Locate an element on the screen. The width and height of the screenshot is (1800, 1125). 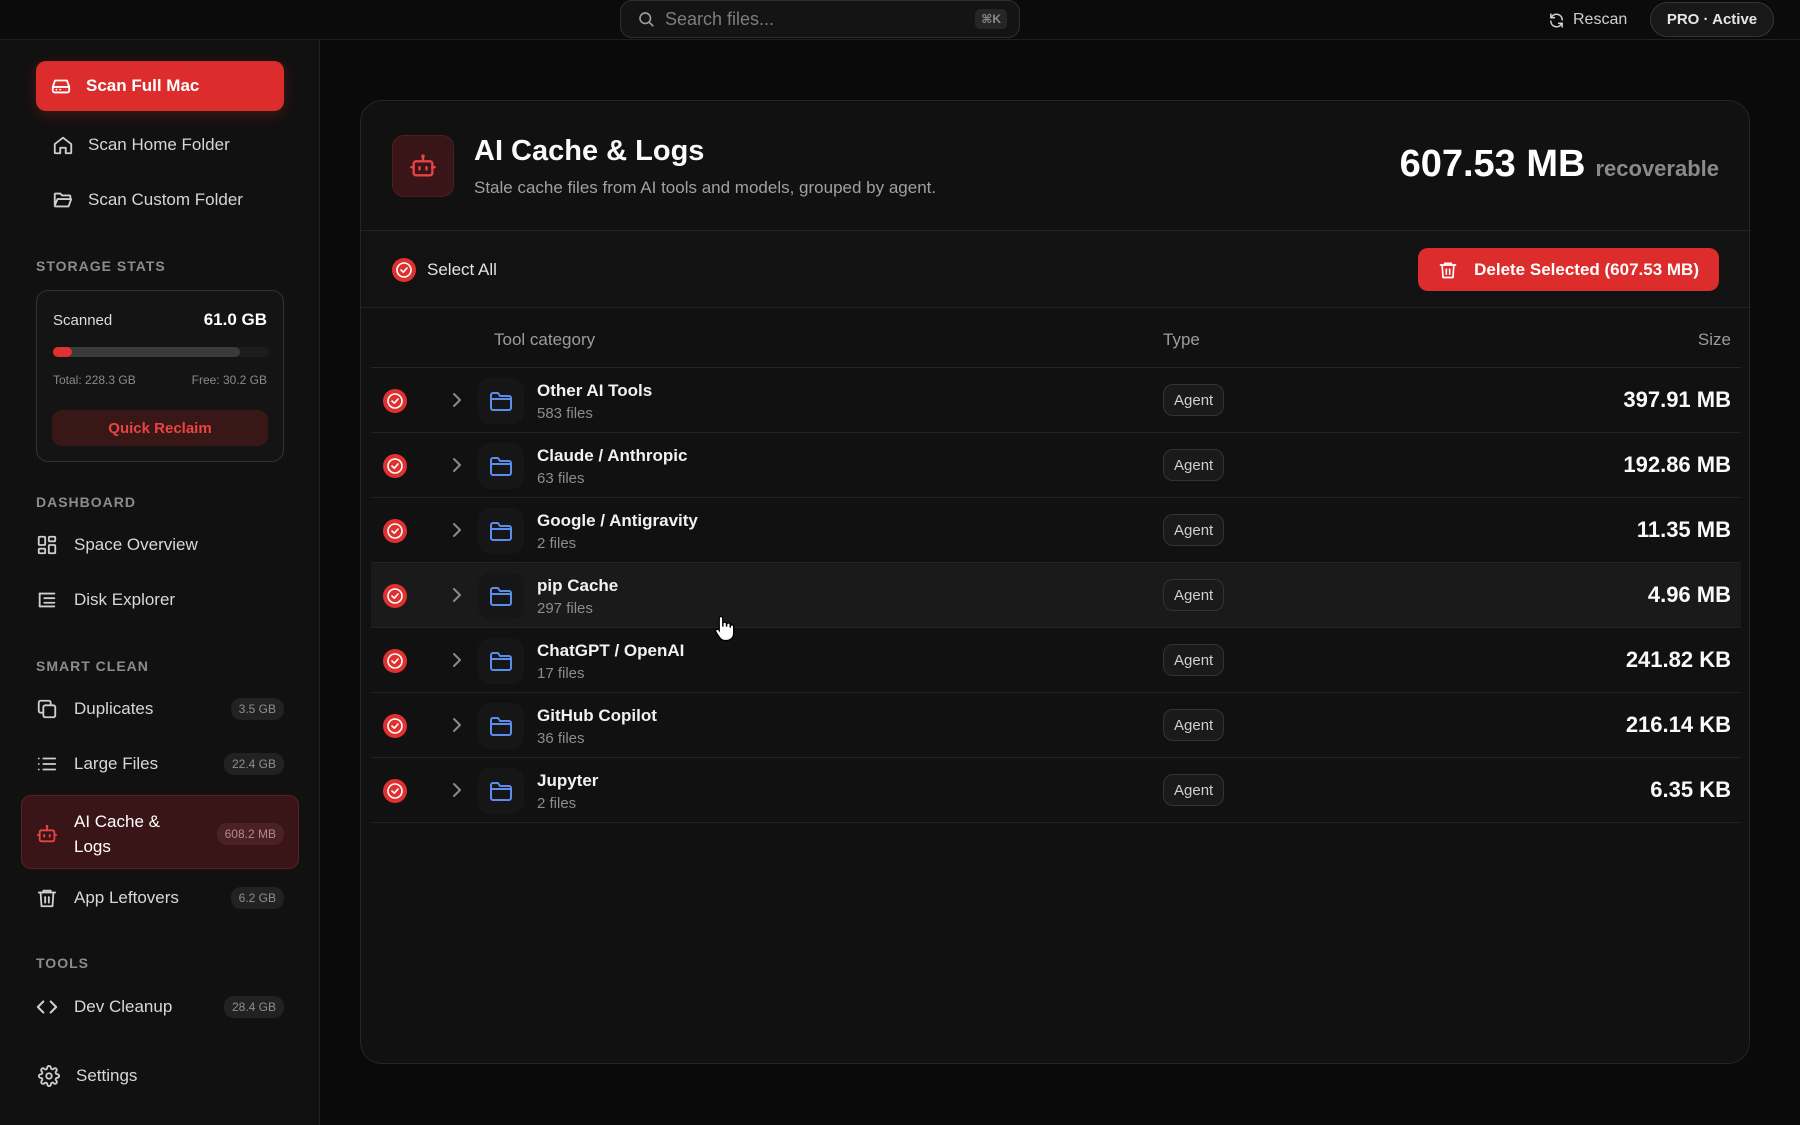
select-all-checkbox: Select All is located at coordinates (444, 270).